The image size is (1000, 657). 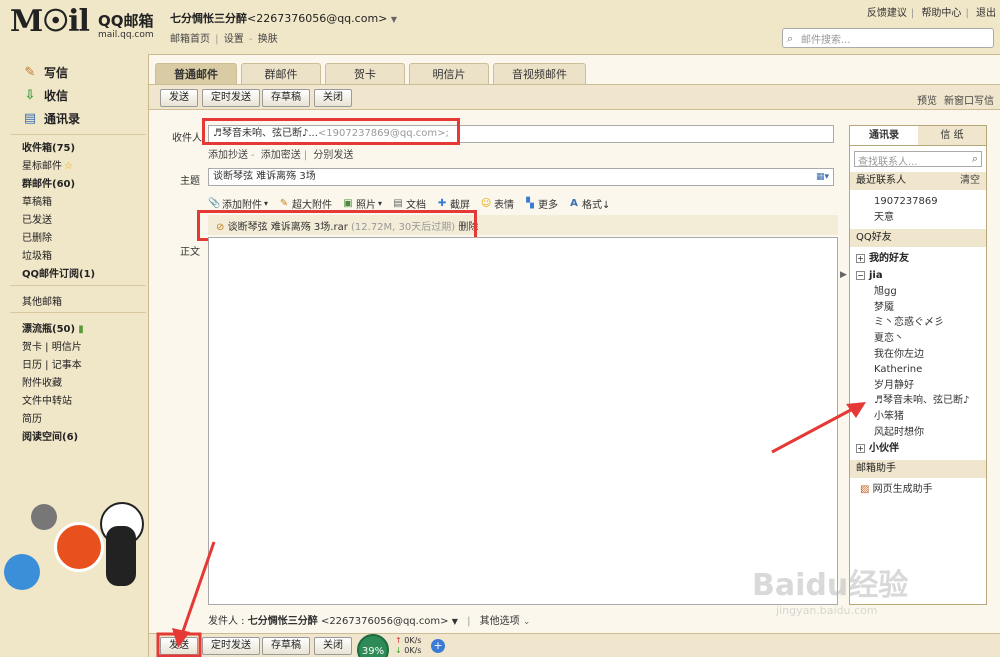 What do you see at coordinates (970, 181) in the screenshot?
I see `clear-recent-link: 清空` at bounding box center [970, 181].